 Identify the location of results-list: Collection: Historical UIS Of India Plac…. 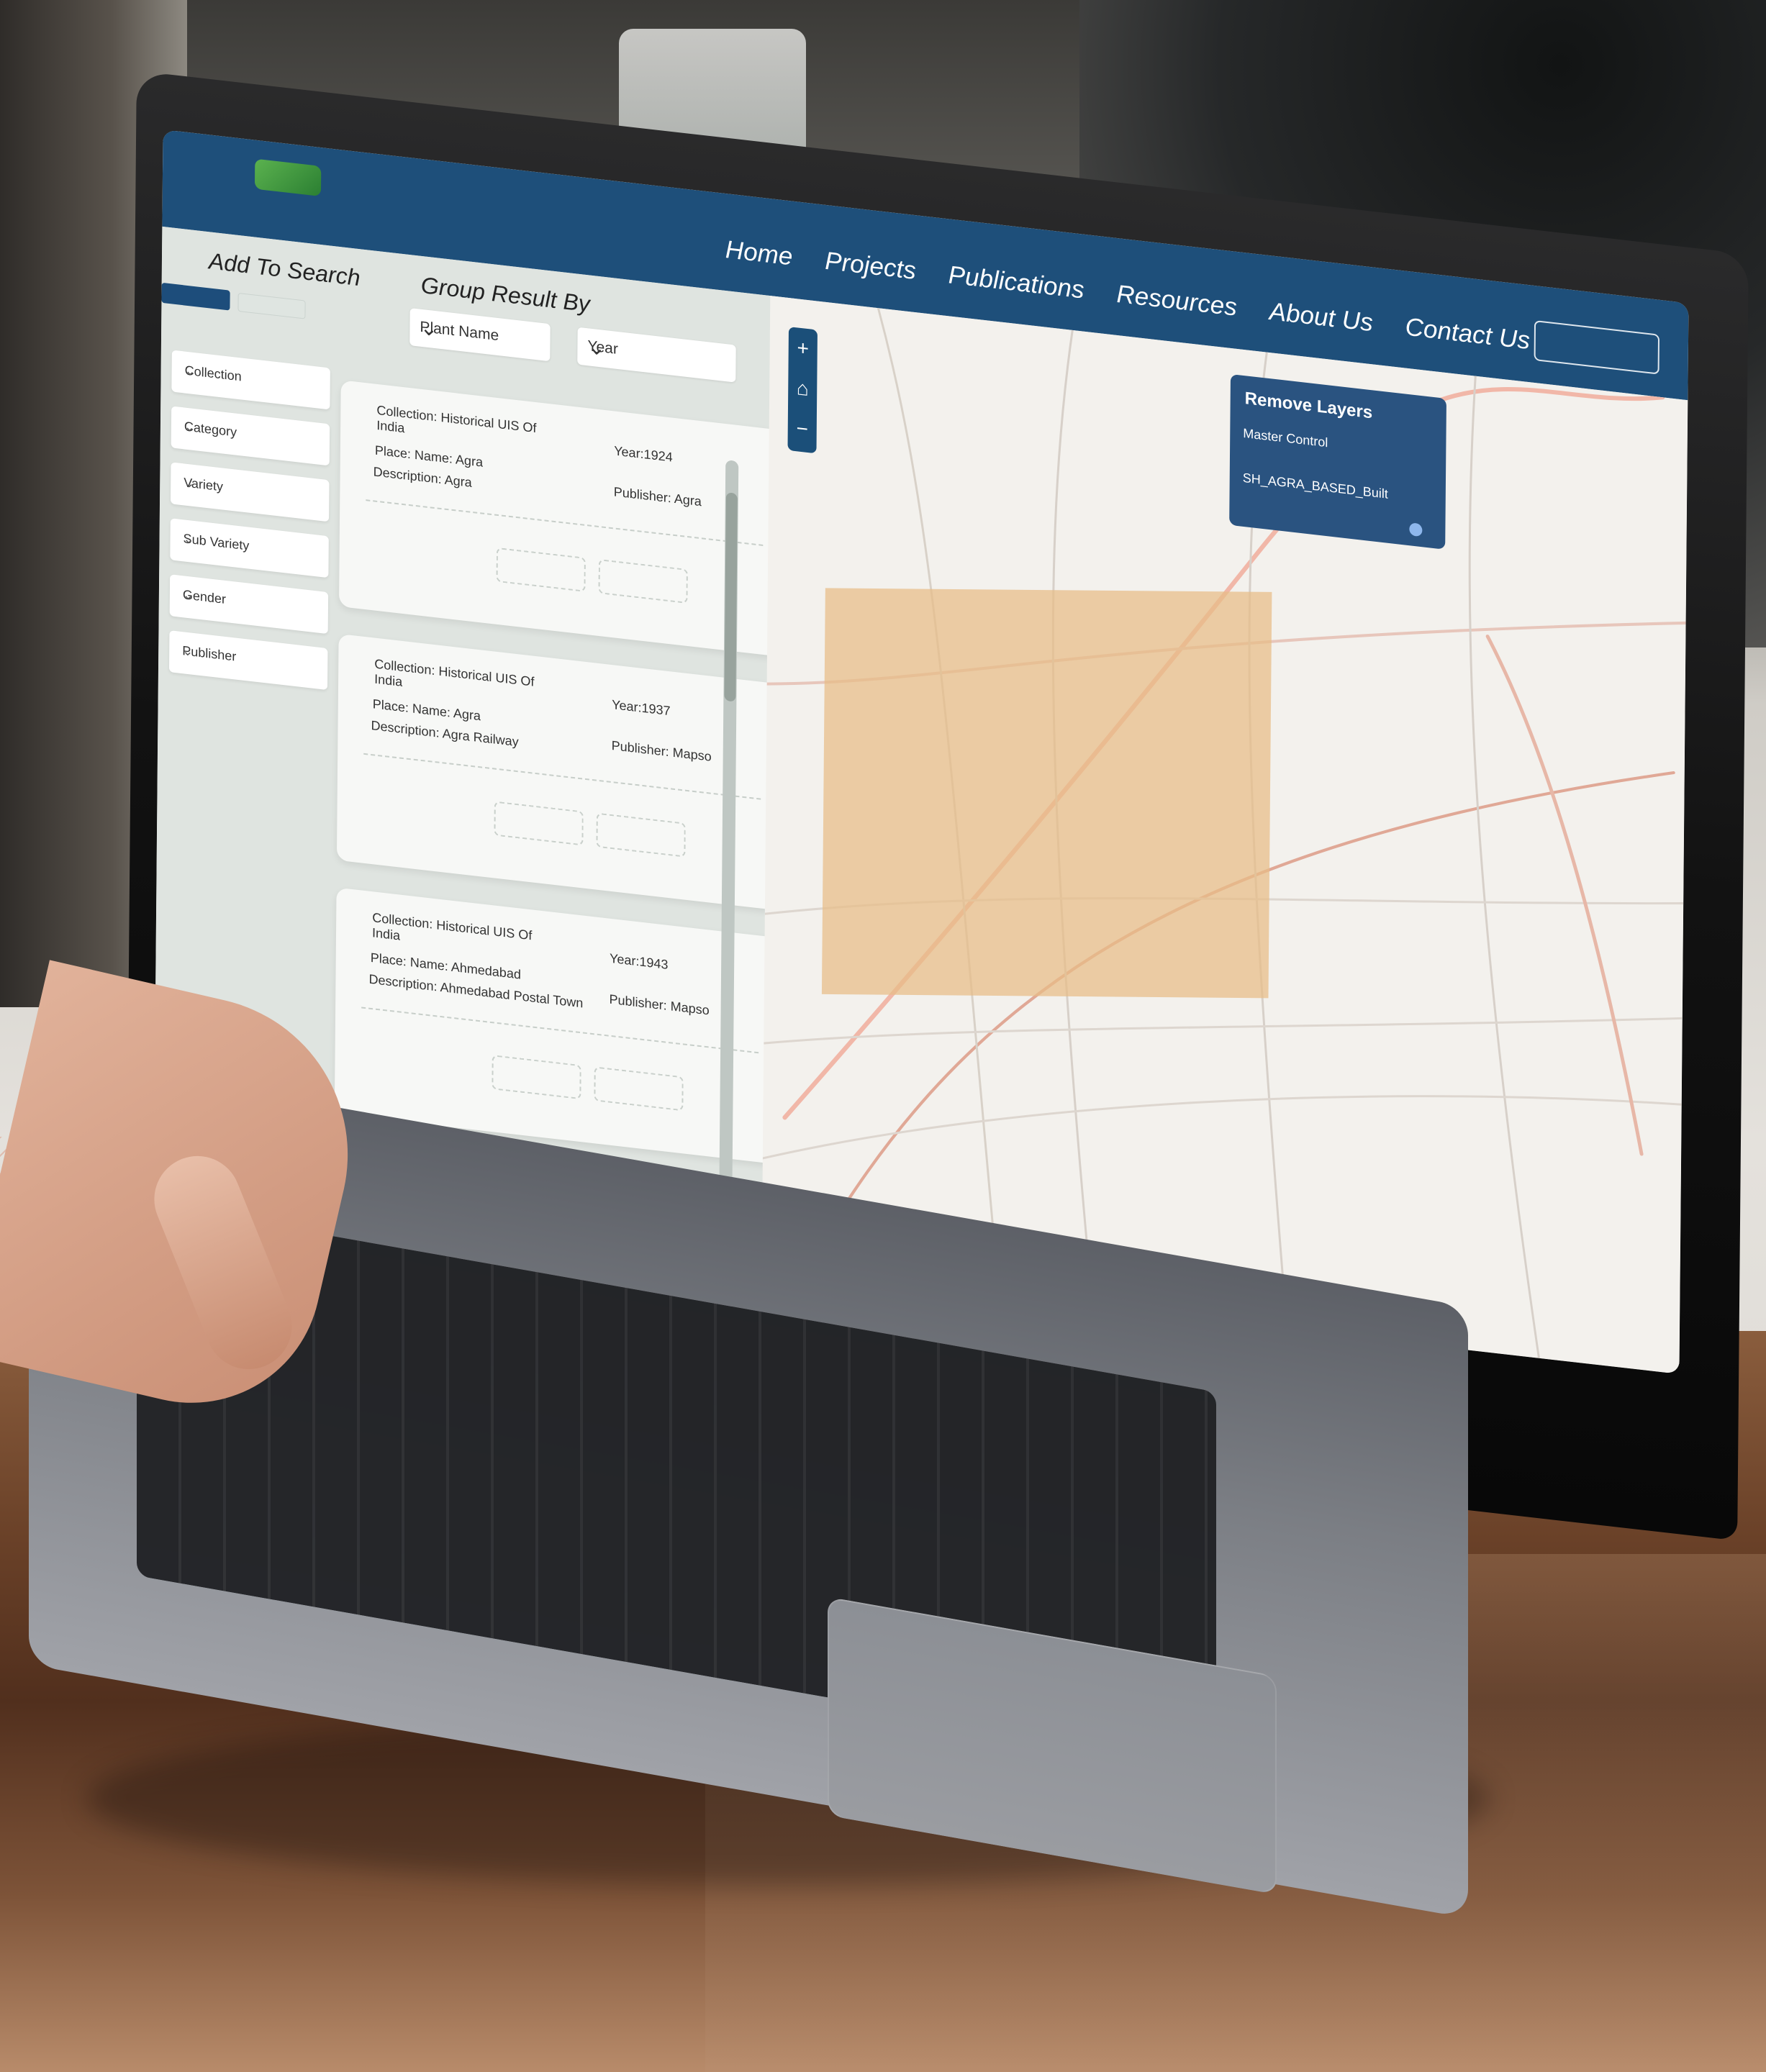
(557, 786).